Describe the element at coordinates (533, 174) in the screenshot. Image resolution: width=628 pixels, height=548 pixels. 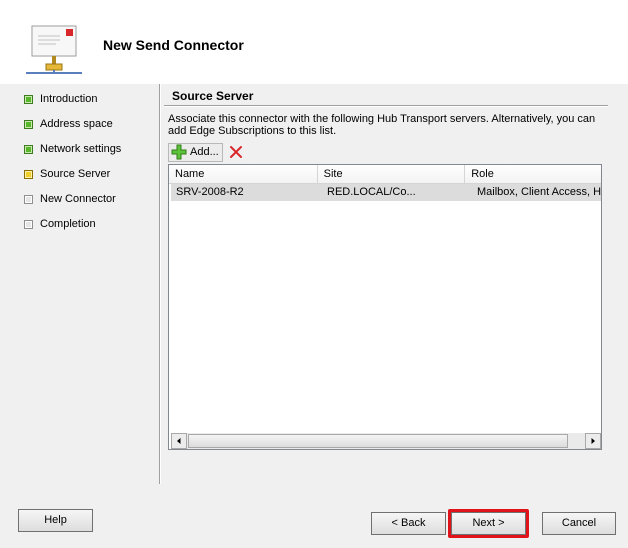
I see `column-header-role: Role` at that location.